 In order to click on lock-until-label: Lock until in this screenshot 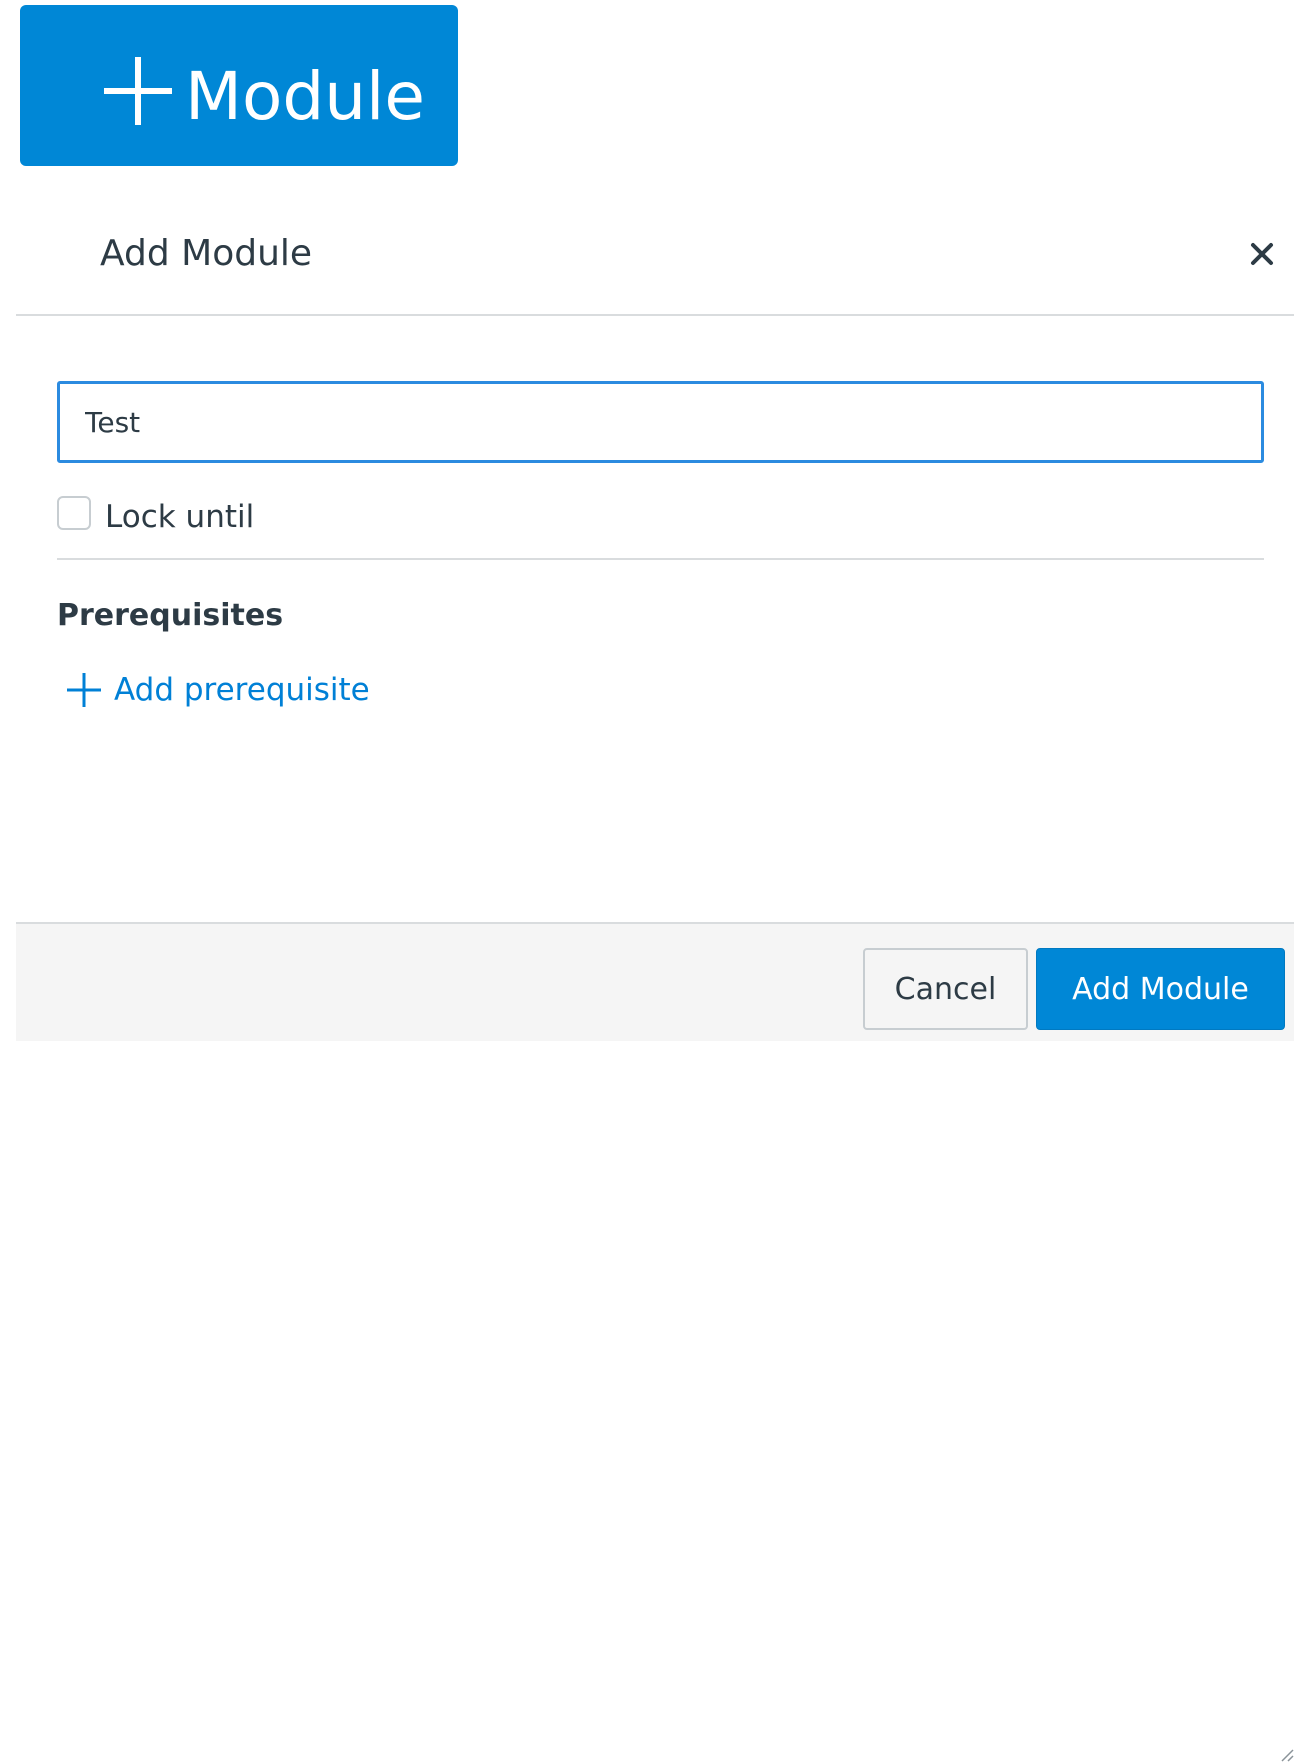, I will do `click(179, 517)`.